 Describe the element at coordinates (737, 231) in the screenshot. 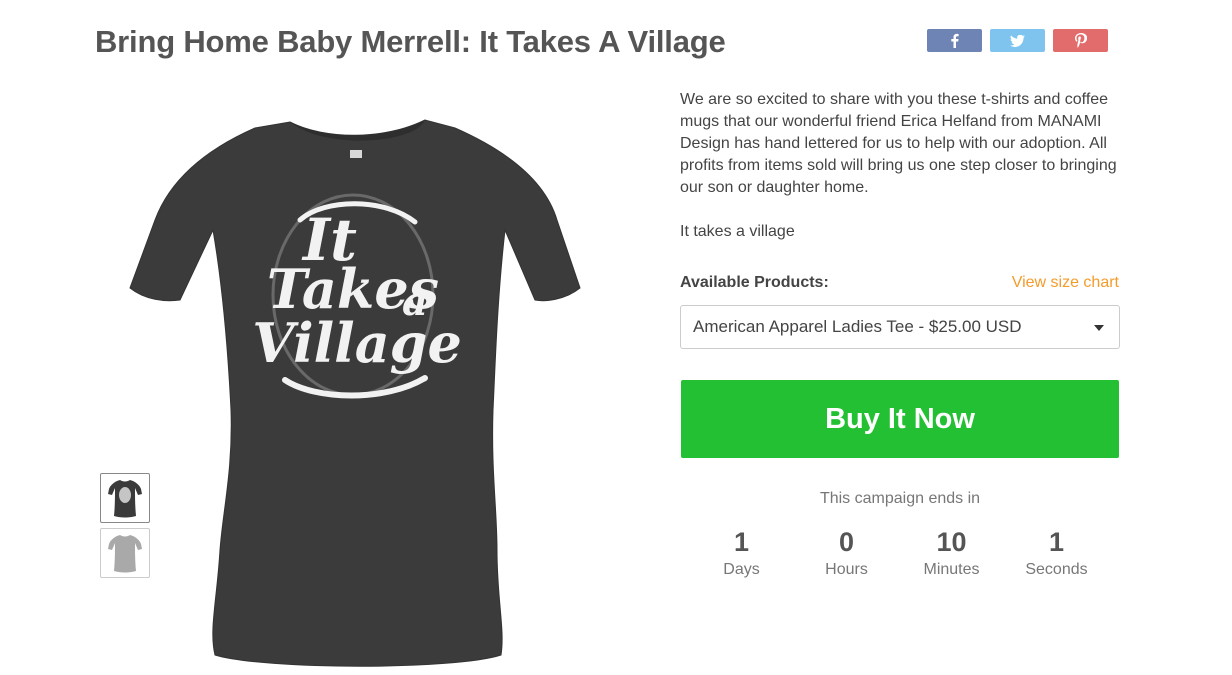

I see `description-tagline: It takes a village` at that location.